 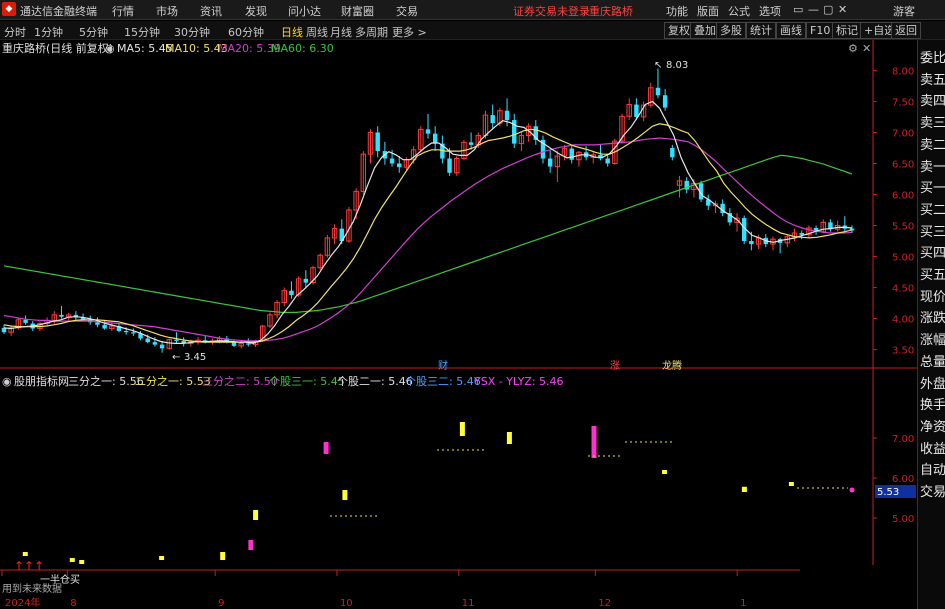 What do you see at coordinates (852, 490) in the screenshot?
I see `indicator-endpoint` at bounding box center [852, 490].